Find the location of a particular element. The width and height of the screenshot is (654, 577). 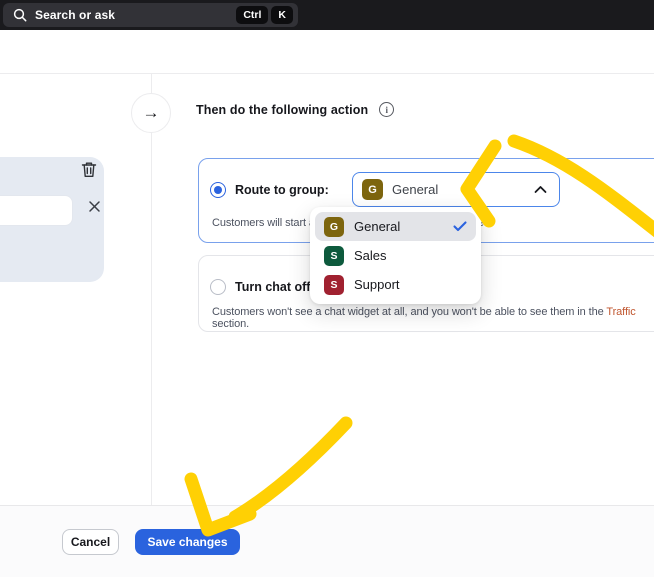

route-to-group-radio is located at coordinates (218, 190).